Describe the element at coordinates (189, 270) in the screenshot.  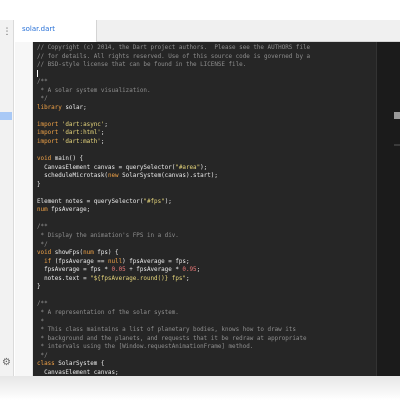
I see `code-token: 0.95` at that location.